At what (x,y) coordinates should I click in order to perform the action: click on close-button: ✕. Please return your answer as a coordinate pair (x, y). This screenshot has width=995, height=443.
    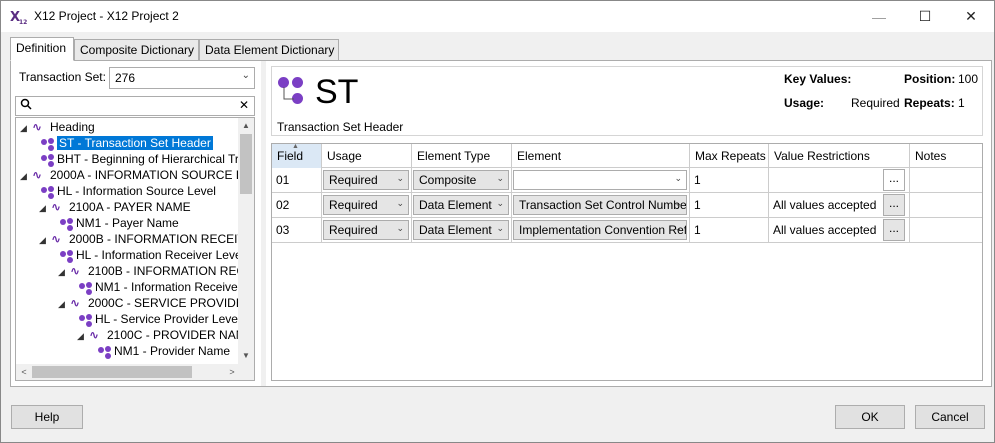
    Looking at the image, I should click on (971, 16).